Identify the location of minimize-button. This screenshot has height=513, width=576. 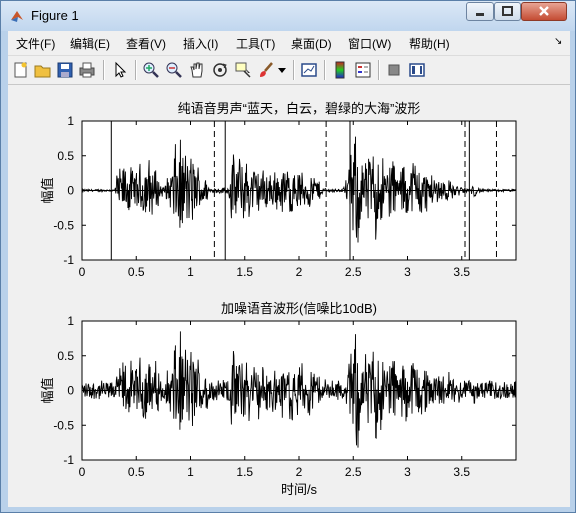
(480, 11).